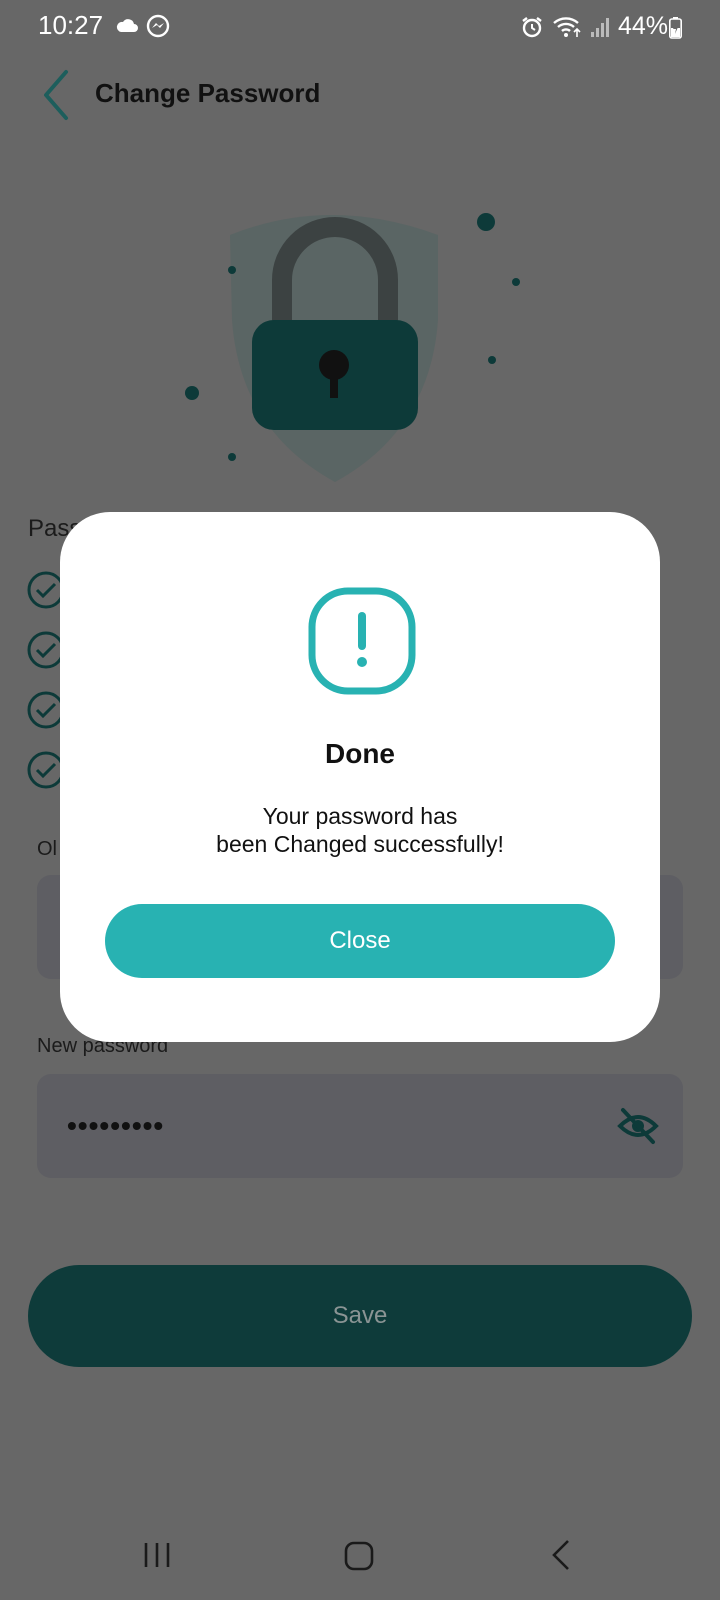 The height and width of the screenshot is (1600, 720). I want to click on home-icon, so click(359, 1556).